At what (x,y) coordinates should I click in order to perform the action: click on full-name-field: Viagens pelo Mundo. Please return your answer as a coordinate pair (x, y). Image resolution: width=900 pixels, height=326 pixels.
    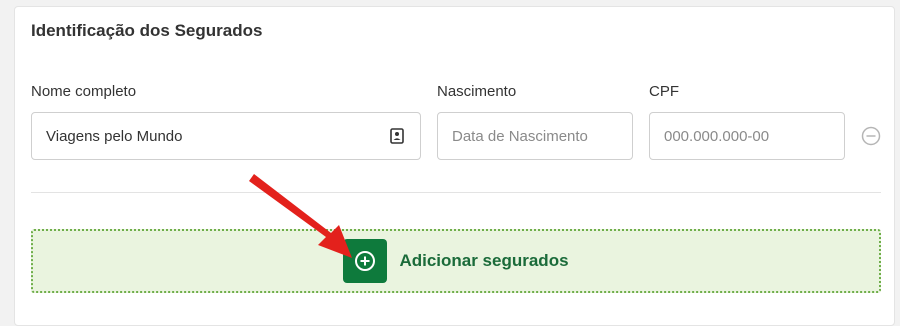
    Looking at the image, I should click on (226, 136).